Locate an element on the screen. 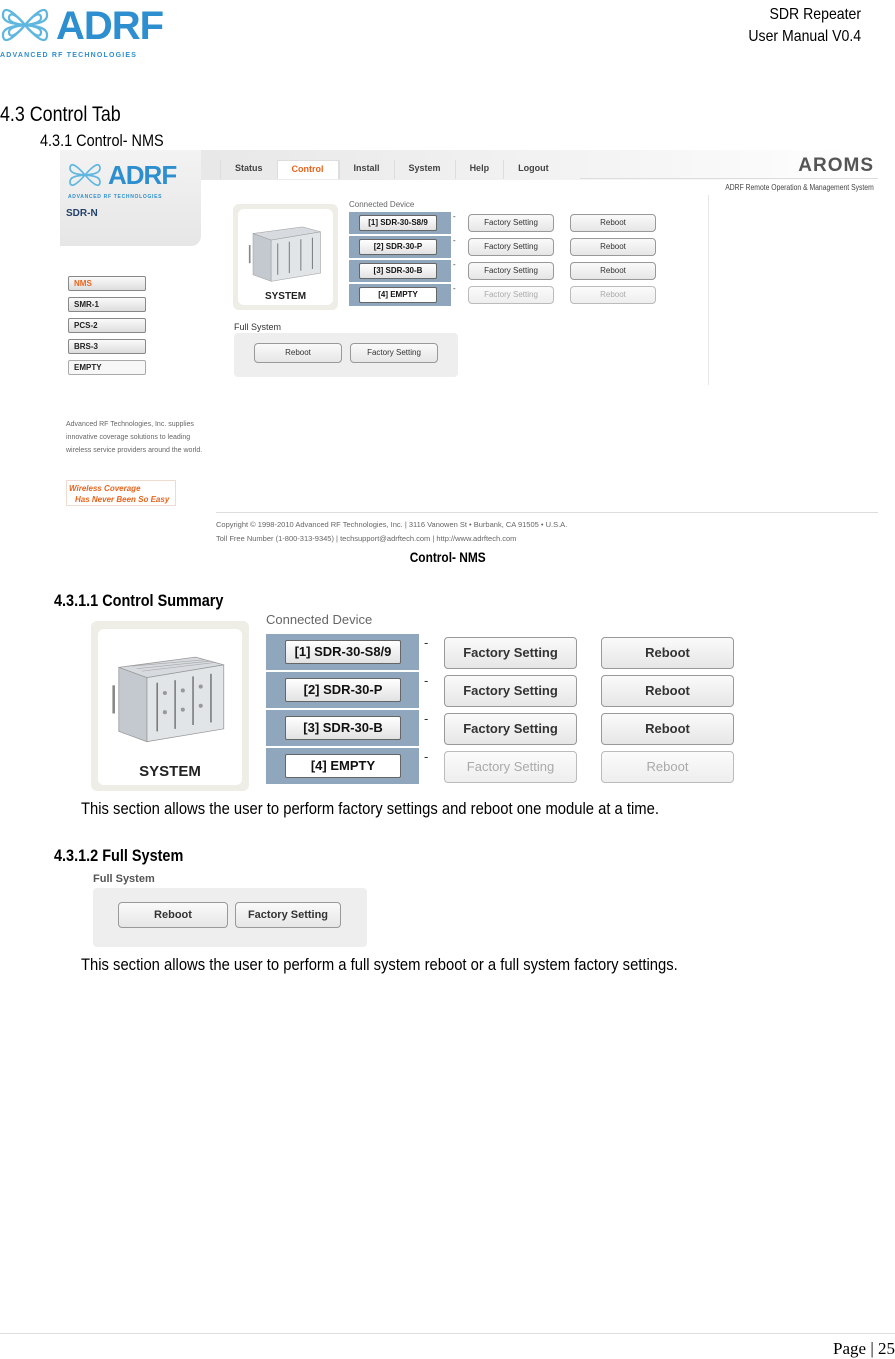 This screenshot has width=895, height=1359. document-title: SDR Repeater User Manual V0.4 is located at coordinates (804, 26).